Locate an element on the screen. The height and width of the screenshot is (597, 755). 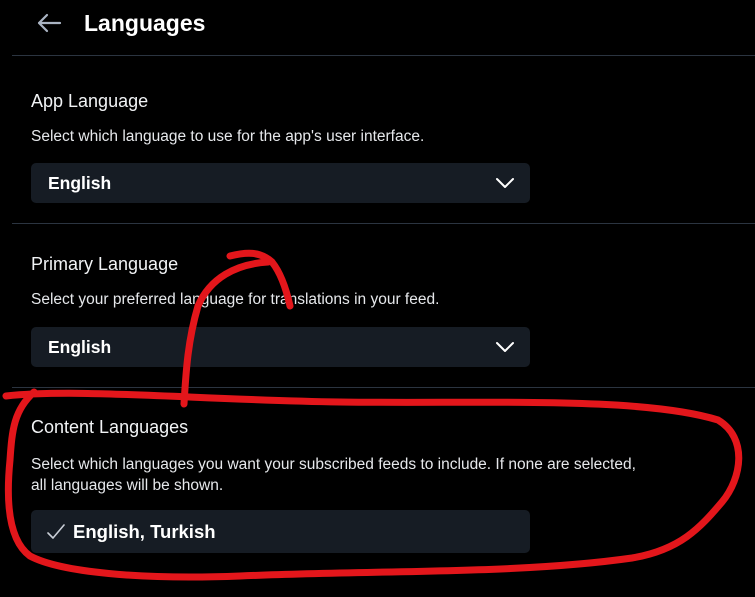
header: Languages is located at coordinates (377, 23).